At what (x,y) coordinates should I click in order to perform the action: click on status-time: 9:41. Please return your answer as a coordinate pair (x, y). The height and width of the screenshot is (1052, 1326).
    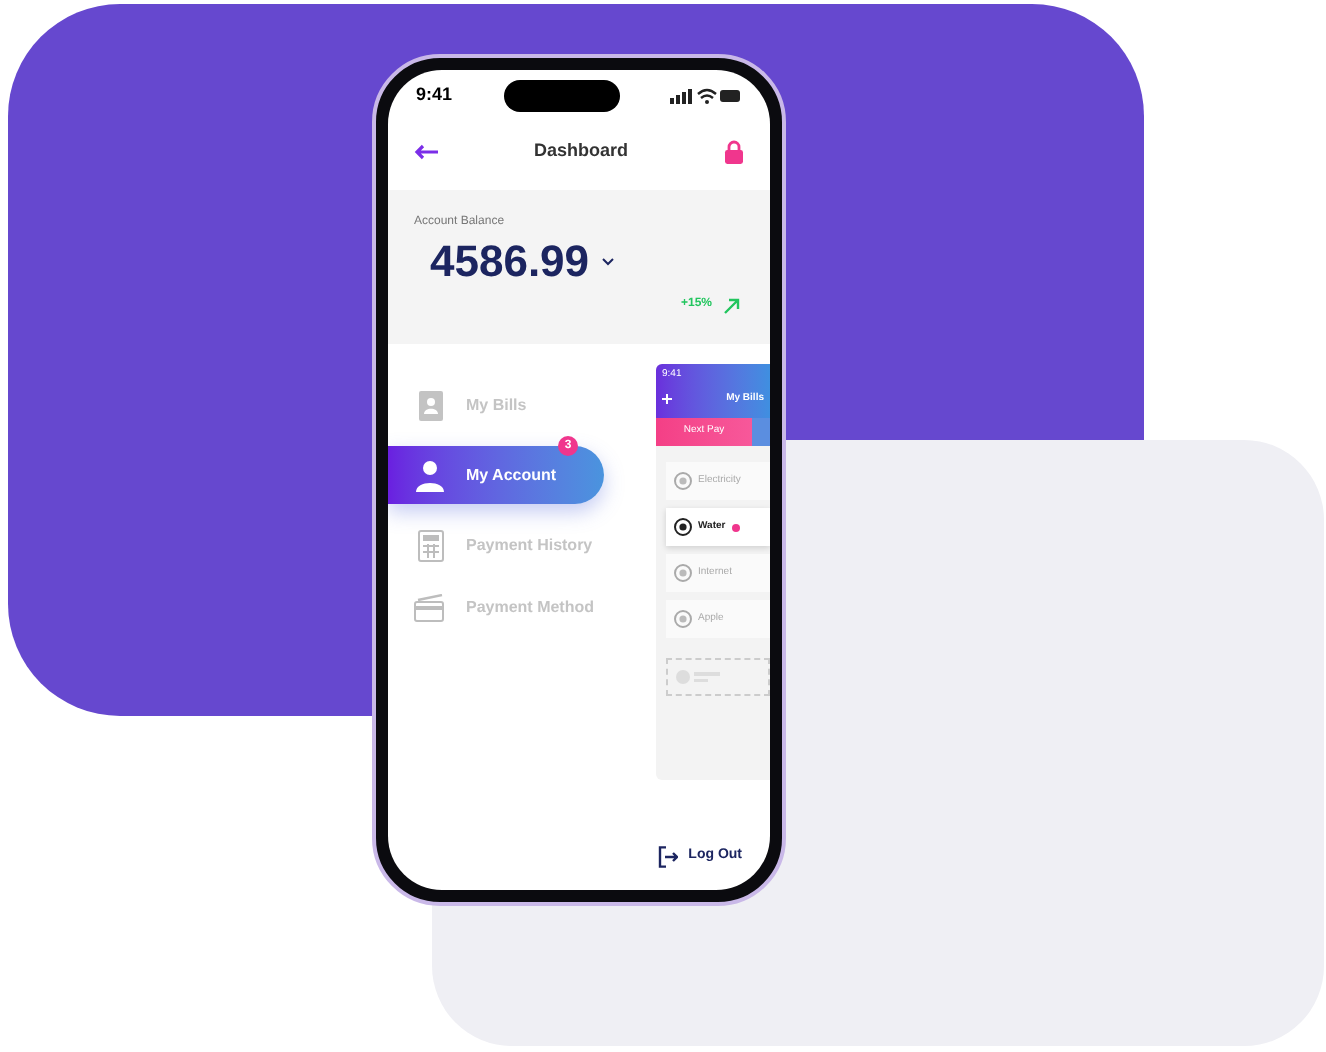
    Looking at the image, I should click on (434, 95).